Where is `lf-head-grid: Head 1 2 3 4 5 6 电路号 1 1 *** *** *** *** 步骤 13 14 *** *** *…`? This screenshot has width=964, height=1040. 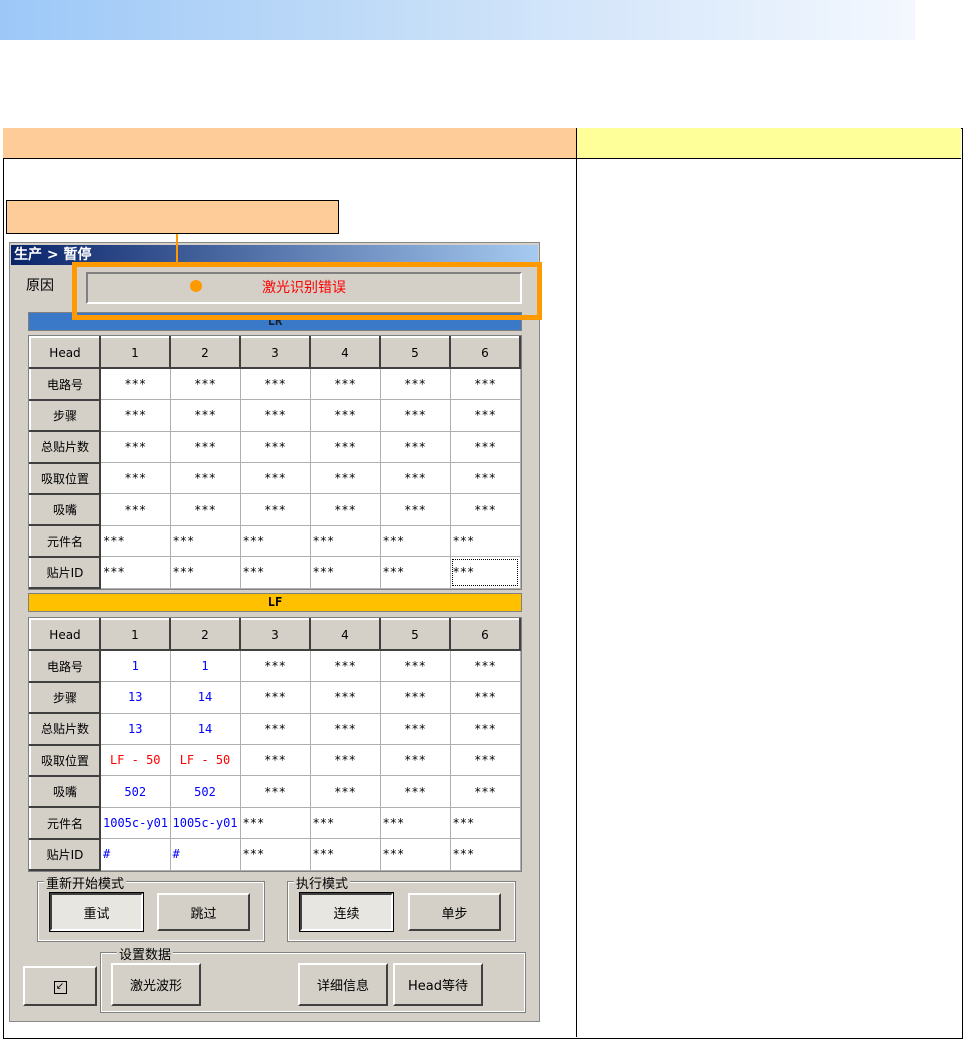
lf-head-grid: Head 1 2 3 4 5 6 电路号 1 1 *** *** *** *** 步骤 13 14 *** *** *… is located at coordinates (275, 745).